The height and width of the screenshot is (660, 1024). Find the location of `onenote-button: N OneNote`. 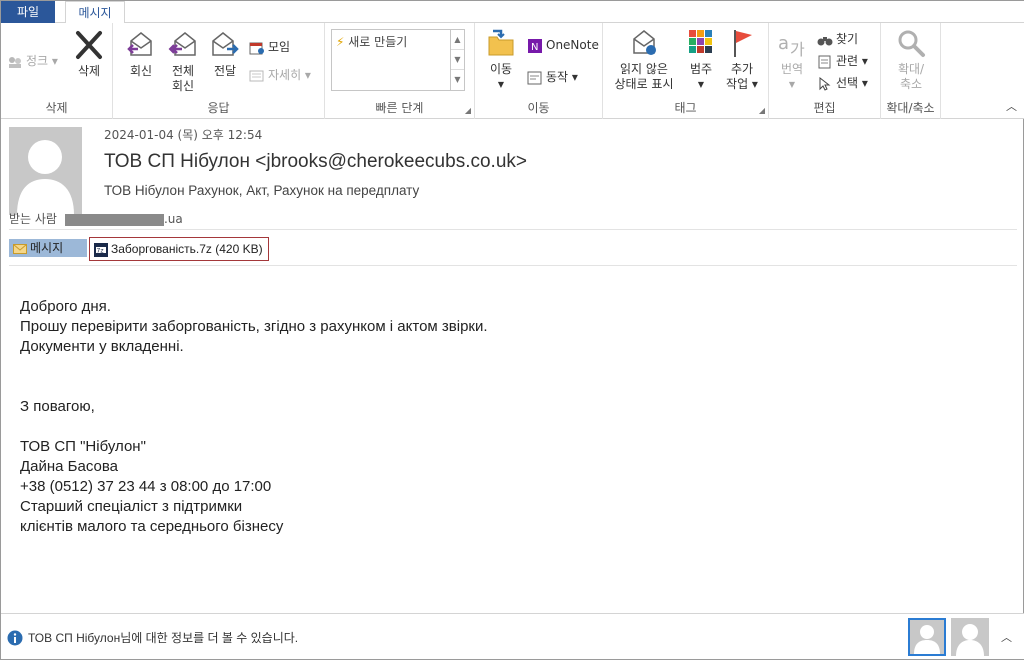

onenote-button: N OneNote is located at coordinates (563, 45).